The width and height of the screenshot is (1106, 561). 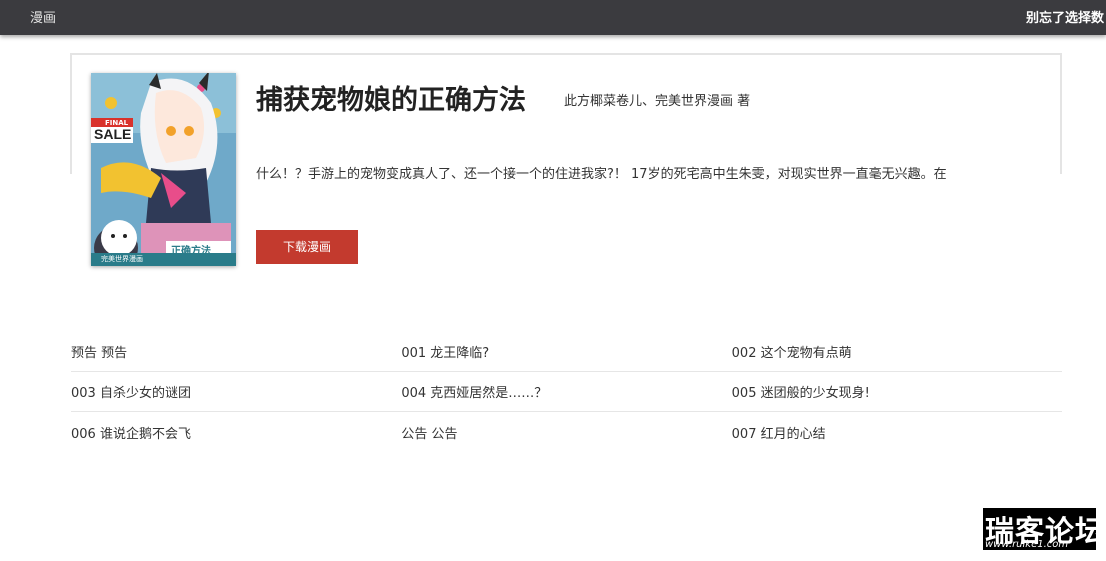 What do you see at coordinates (1065, 18) in the screenshot?
I see `top-notice-text: 别忘了选择数` at bounding box center [1065, 18].